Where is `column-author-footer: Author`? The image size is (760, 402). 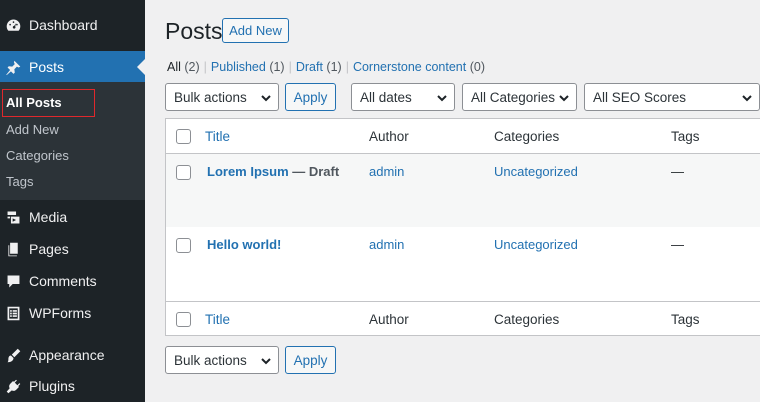 column-author-footer: Author is located at coordinates (389, 319).